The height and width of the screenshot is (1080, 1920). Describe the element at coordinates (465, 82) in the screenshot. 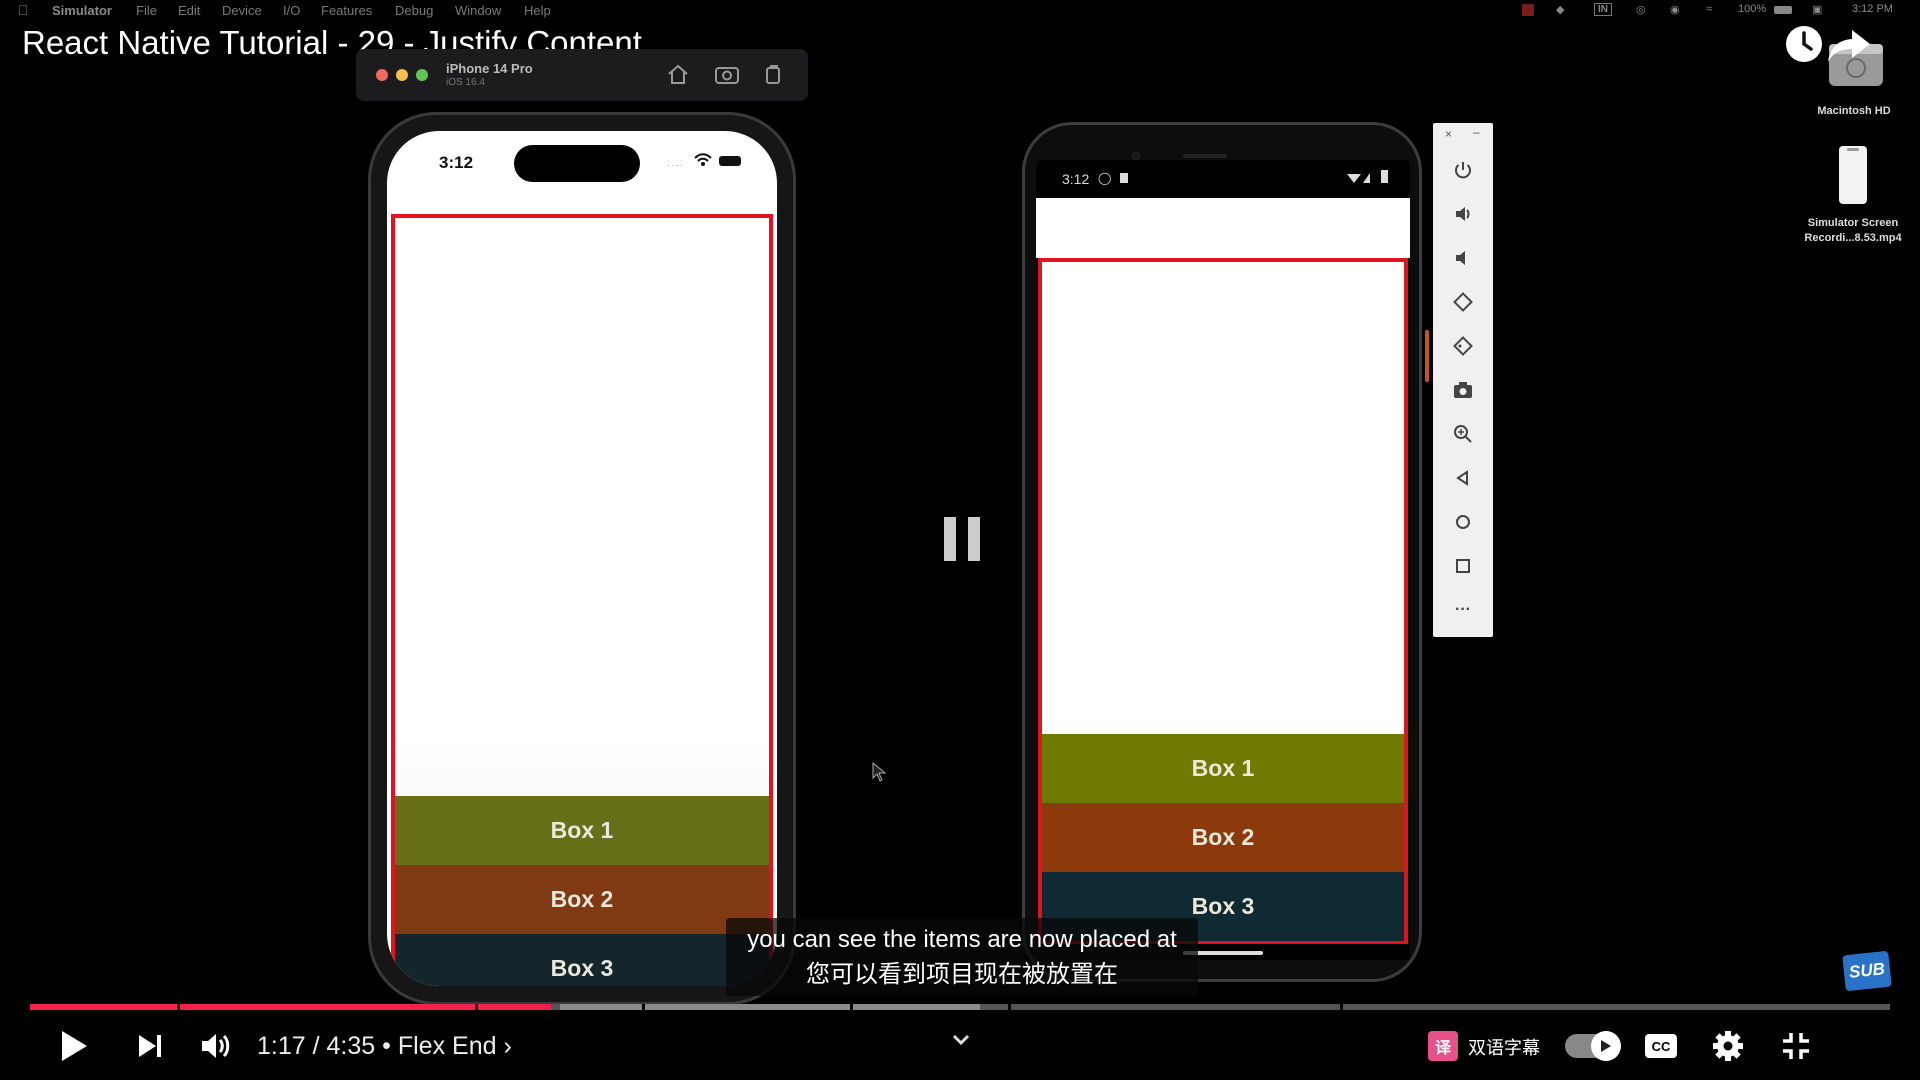

I see `simulator-os-version: iOS 16.4` at that location.